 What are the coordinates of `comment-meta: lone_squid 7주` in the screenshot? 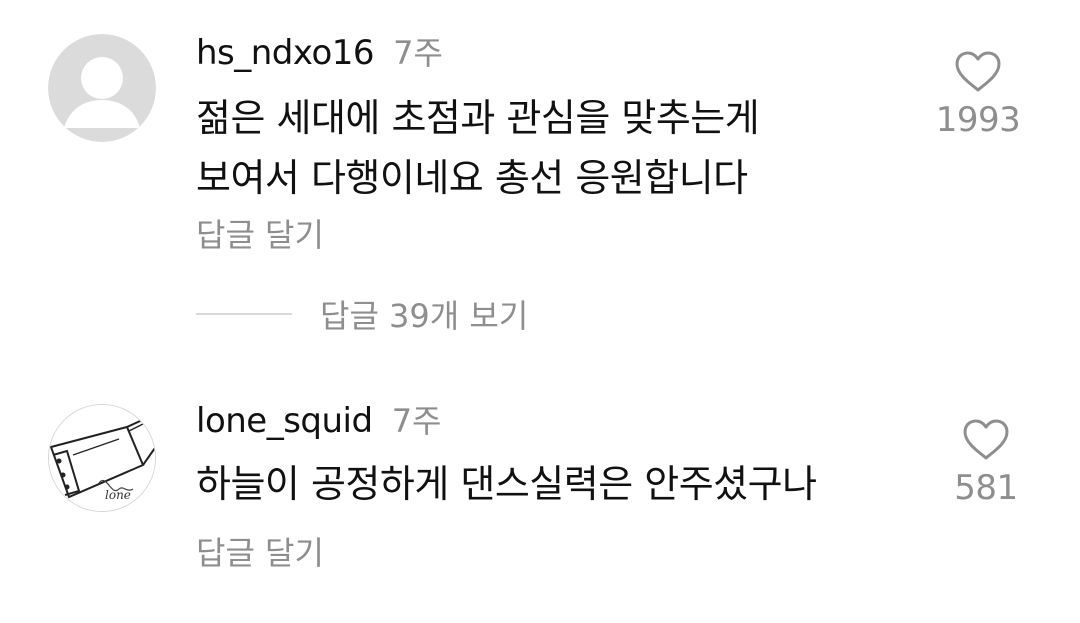 It's located at (319, 419).